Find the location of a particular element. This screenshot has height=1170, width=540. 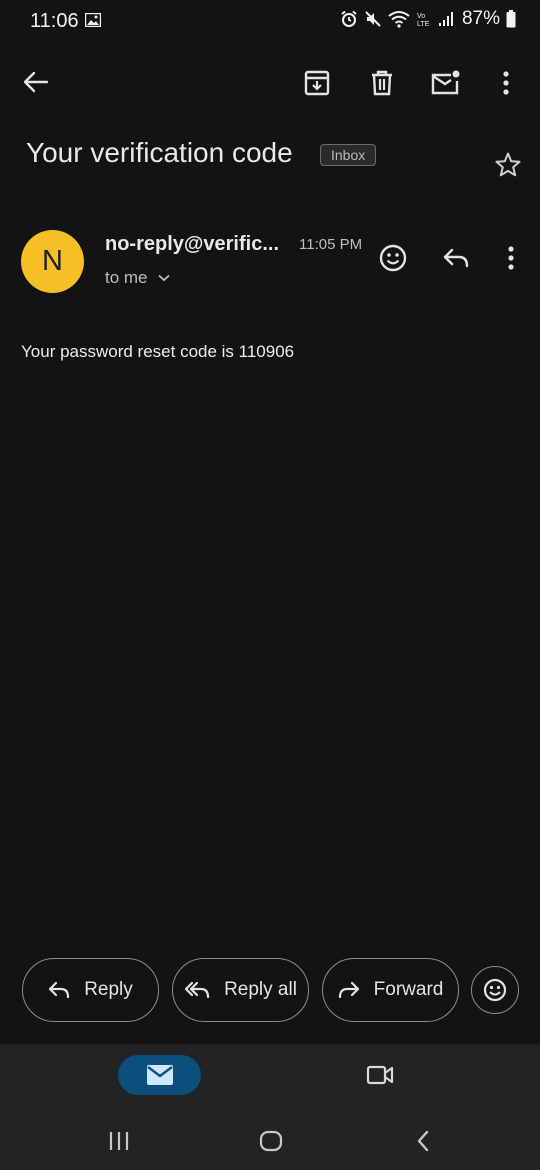

recipient-details: to me is located at coordinates (137, 278).